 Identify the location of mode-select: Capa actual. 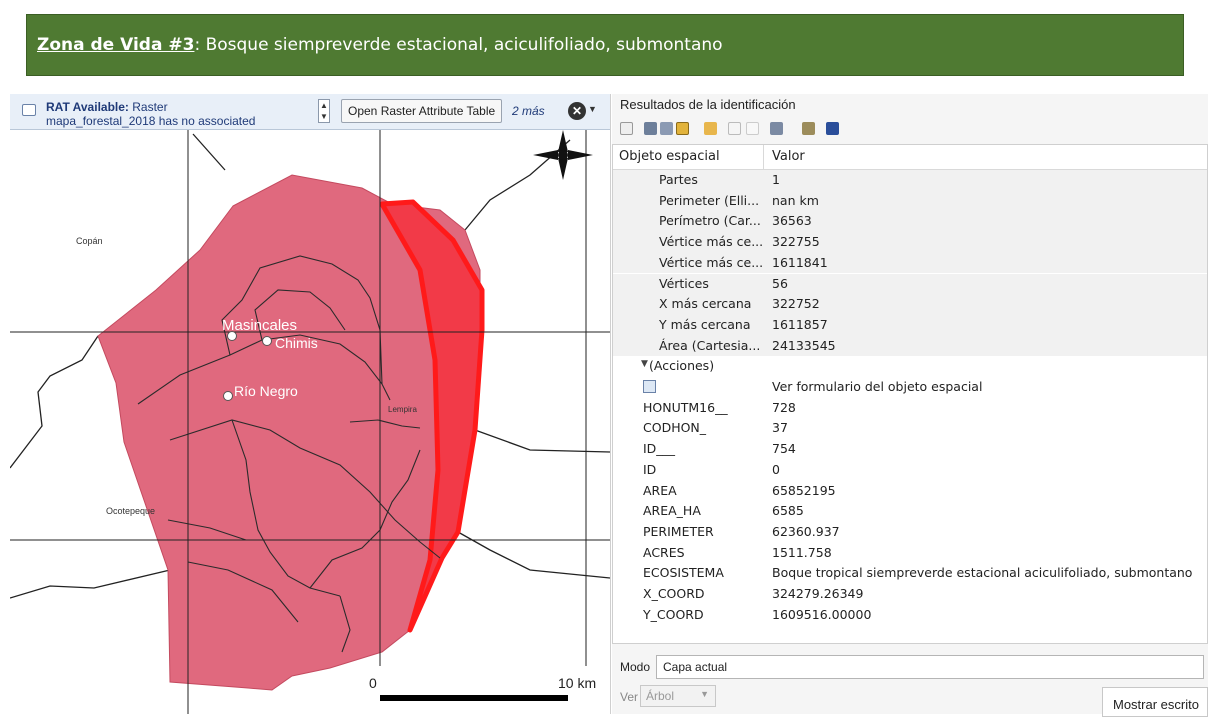
(930, 667).